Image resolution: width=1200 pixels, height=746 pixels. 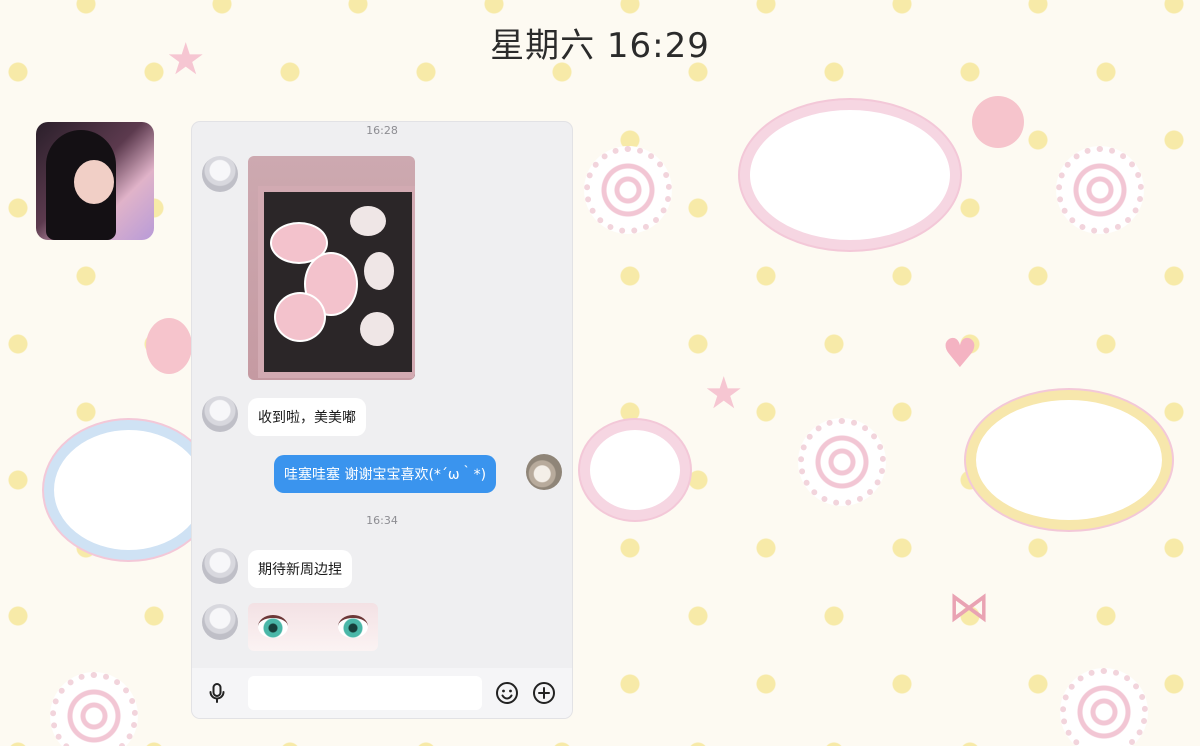 What do you see at coordinates (969, 606) in the screenshot?
I see `wallpaper-bow: ⋈` at bounding box center [969, 606].